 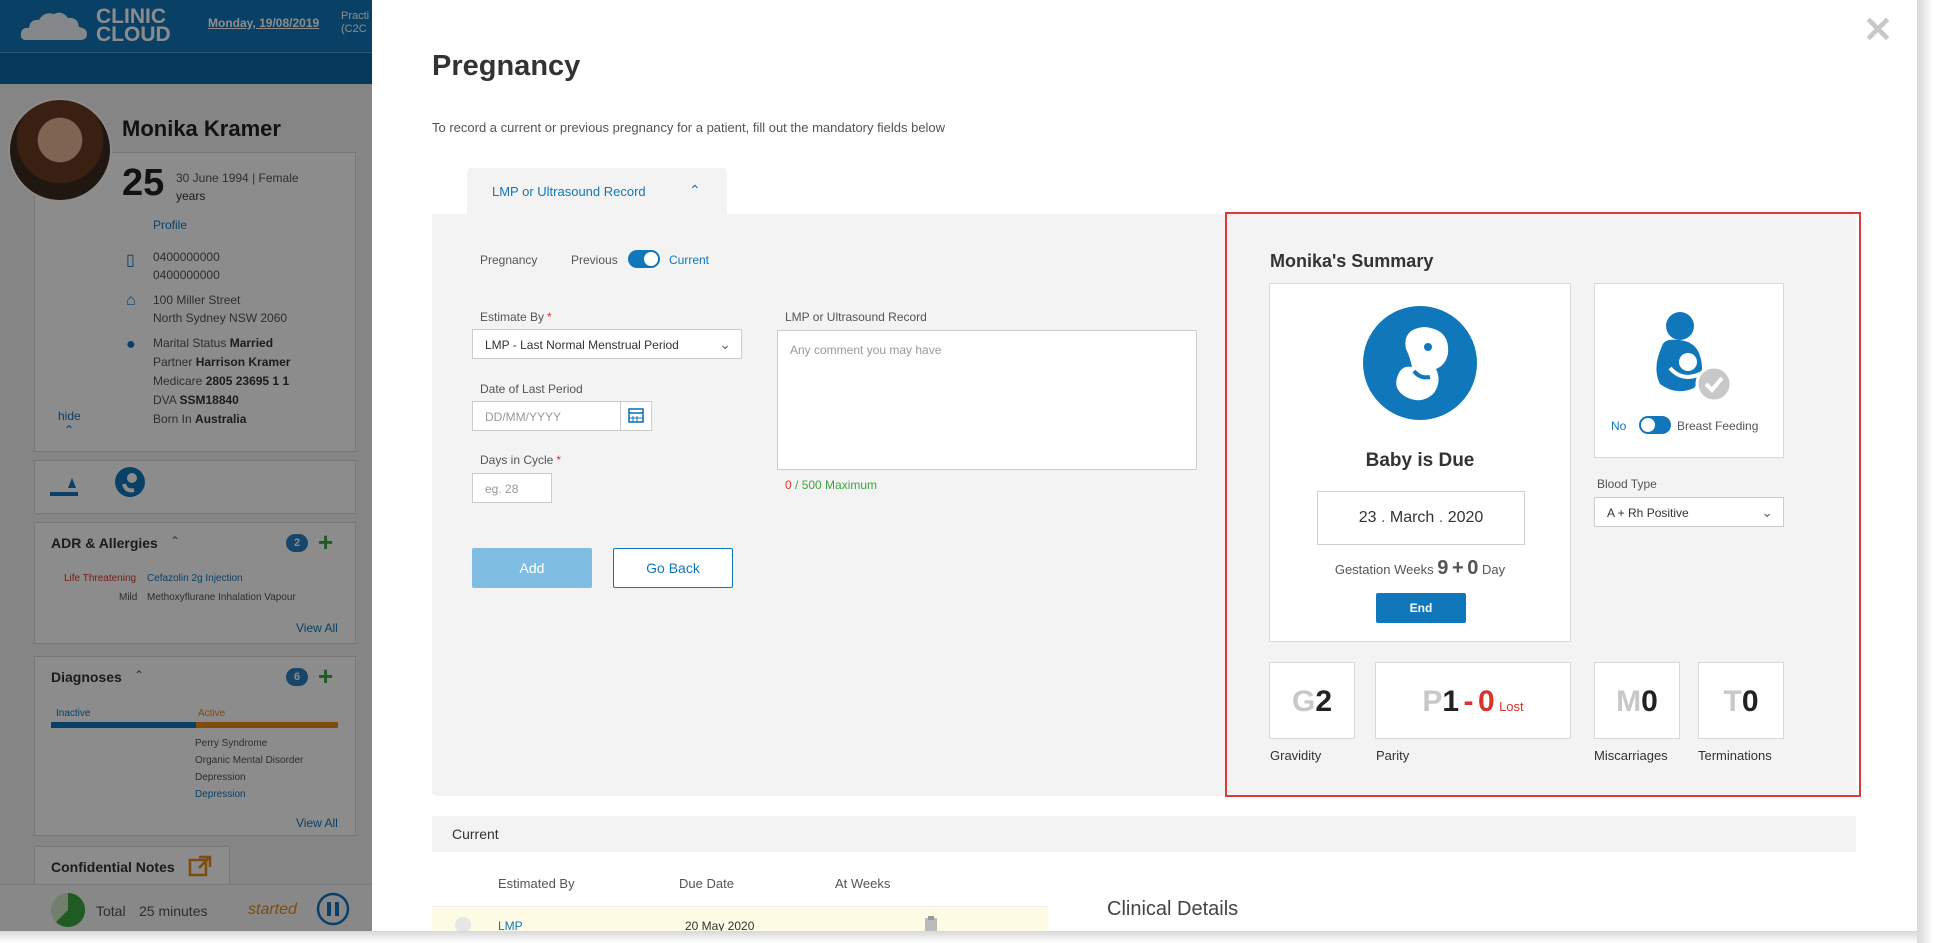 I want to click on blood-type-label: Blood Type, so click(x=1627, y=484).